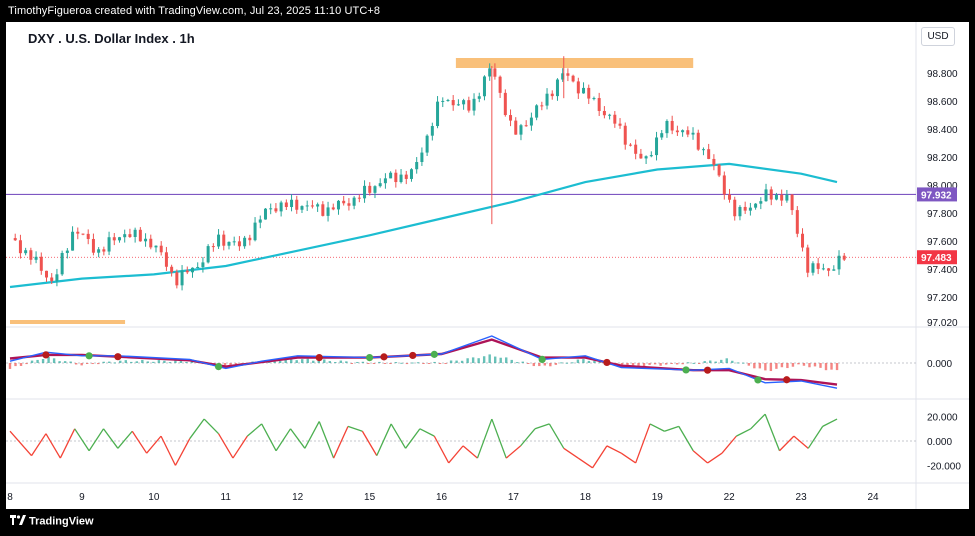 The image size is (975, 536). What do you see at coordinates (942, 102) in the screenshot?
I see `y-tick-label: 98.600` at bounding box center [942, 102].